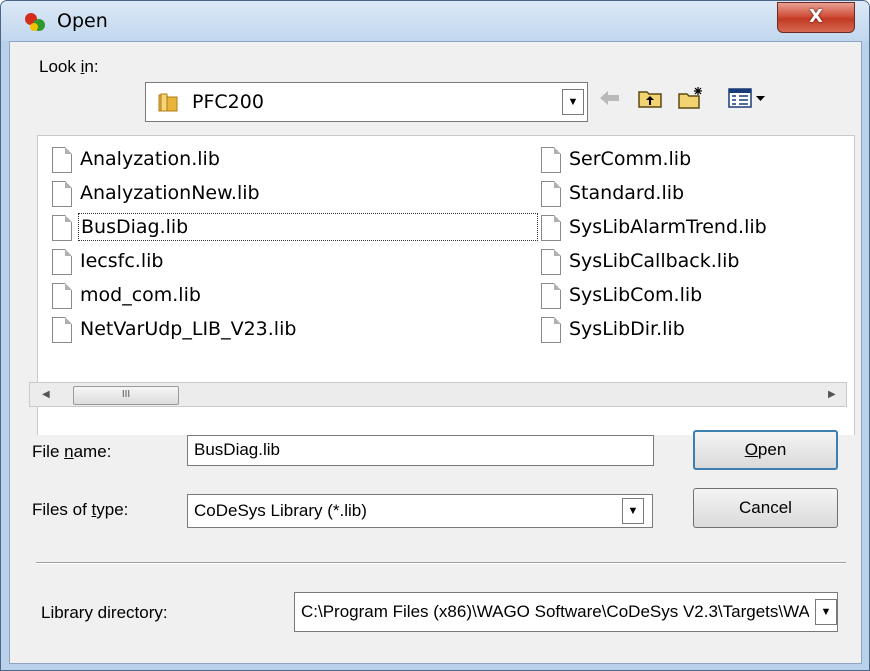 The image size is (870, 671). Describe the element at coordinates (80, 509) in the screenshot. I see `file-type-label: Files of type:` at that location.